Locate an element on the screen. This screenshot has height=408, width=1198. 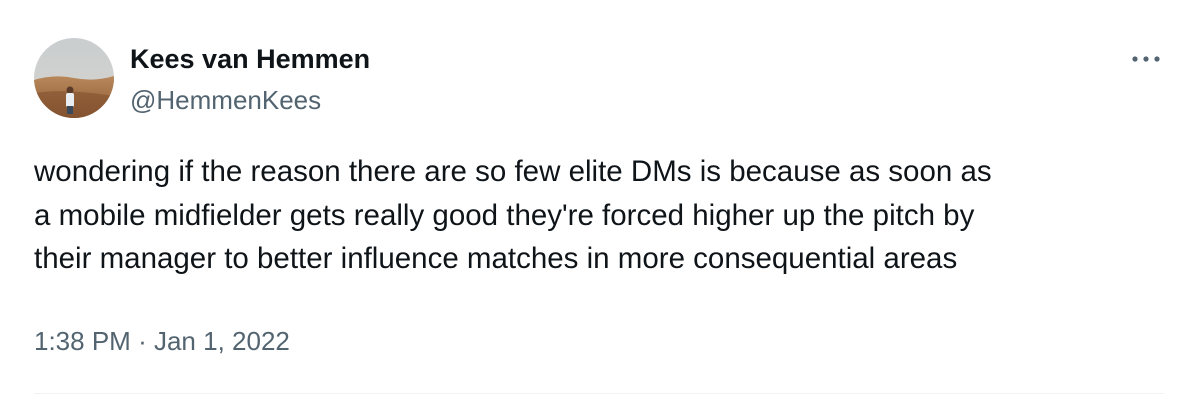
tweet-time: 1:38 PM is located at coordinates (82, 341).